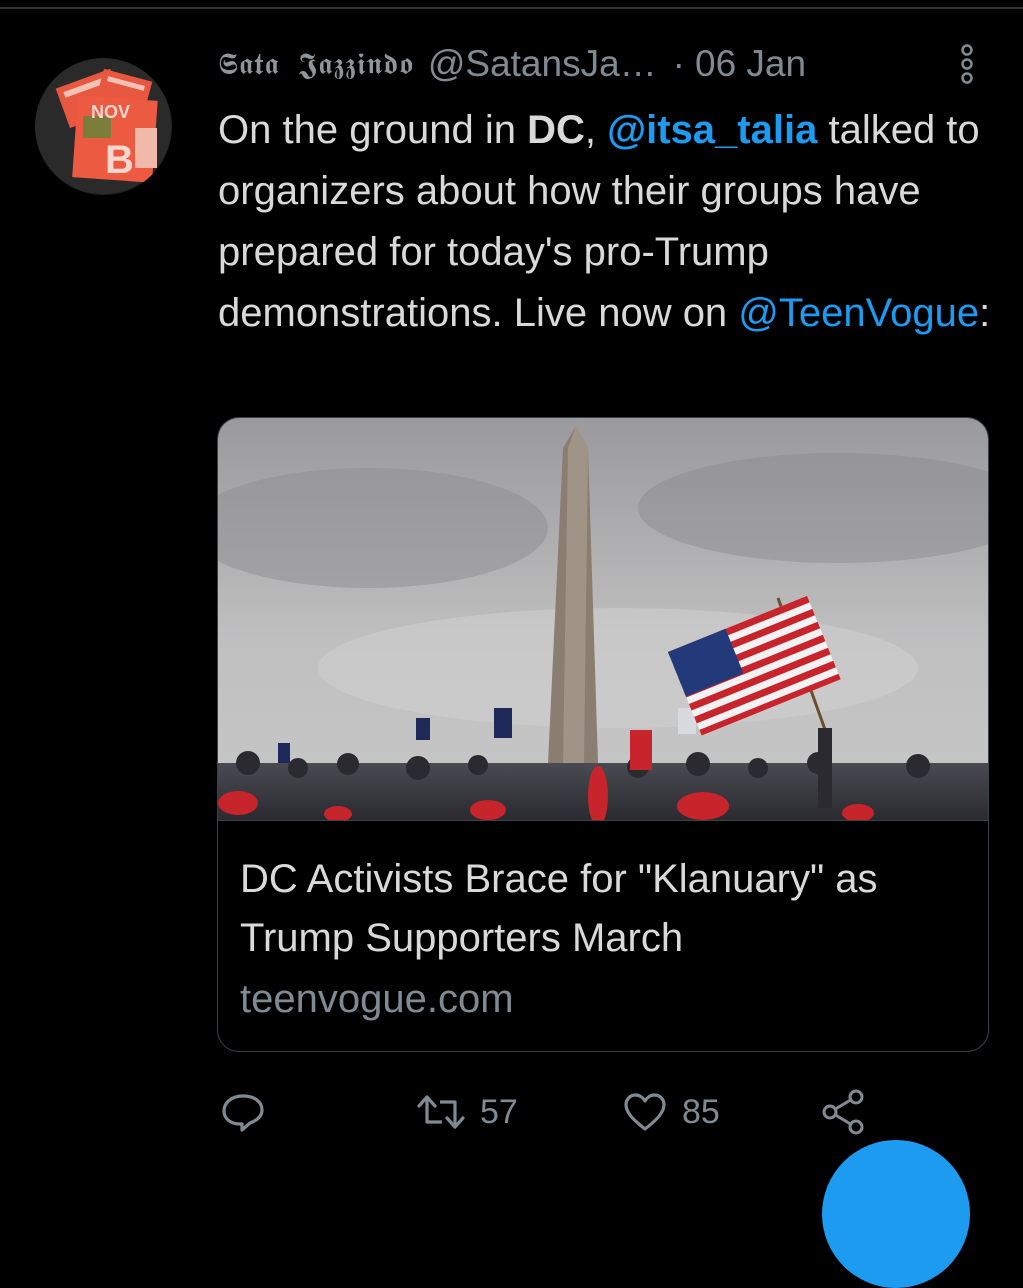  What do you see at coordinates (671, 1112) in the screenshot?
I see `like-button: 85` at bounding box center [671, 1112].